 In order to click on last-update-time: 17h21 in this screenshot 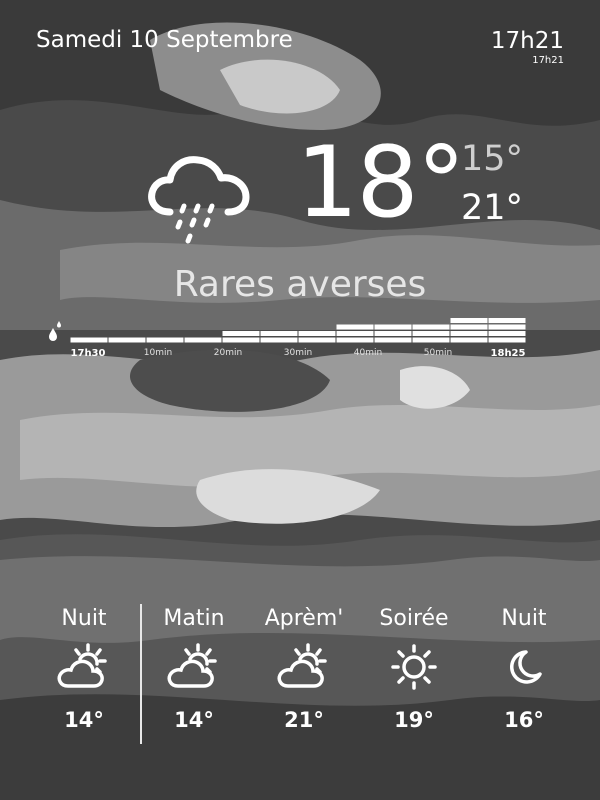, I will do `click(548, 60)`.